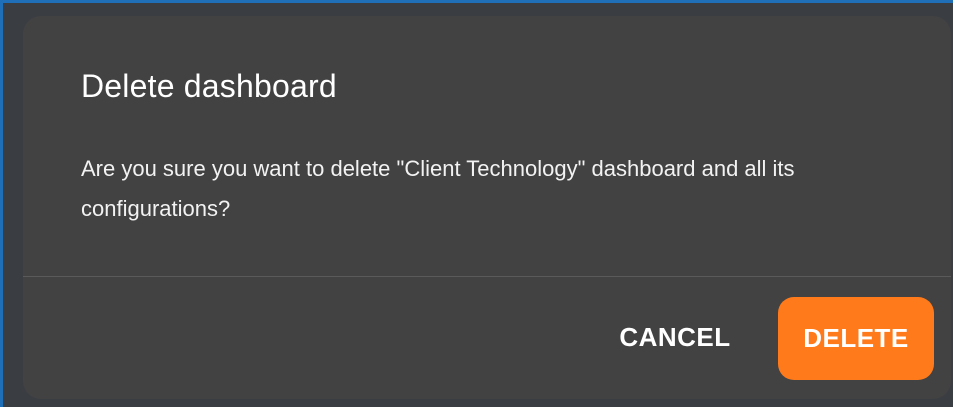  I want to click on cancel-button: CANCEL, so click(675, 337).